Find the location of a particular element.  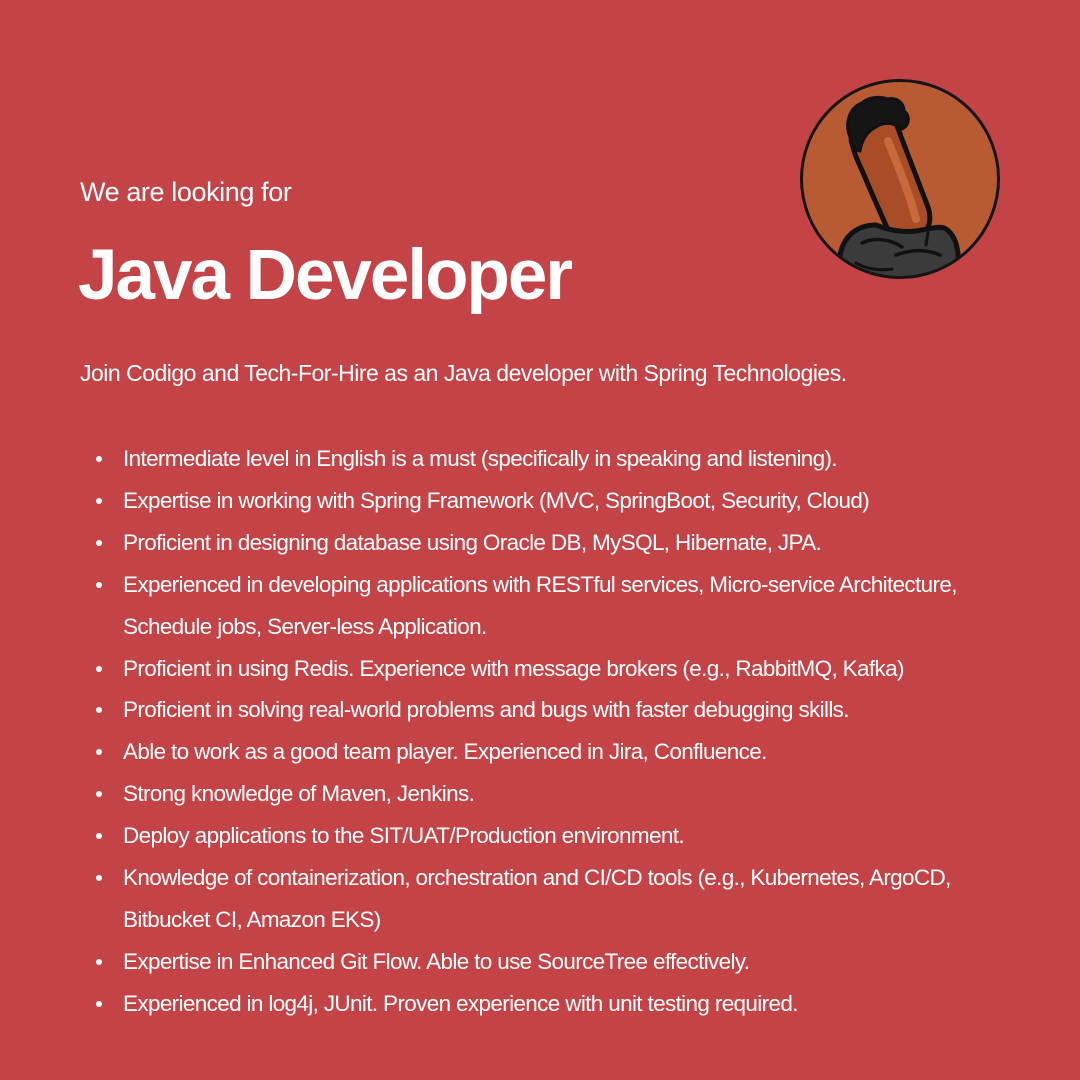

page-title: Java Developer is located at coordinates (325, 275).